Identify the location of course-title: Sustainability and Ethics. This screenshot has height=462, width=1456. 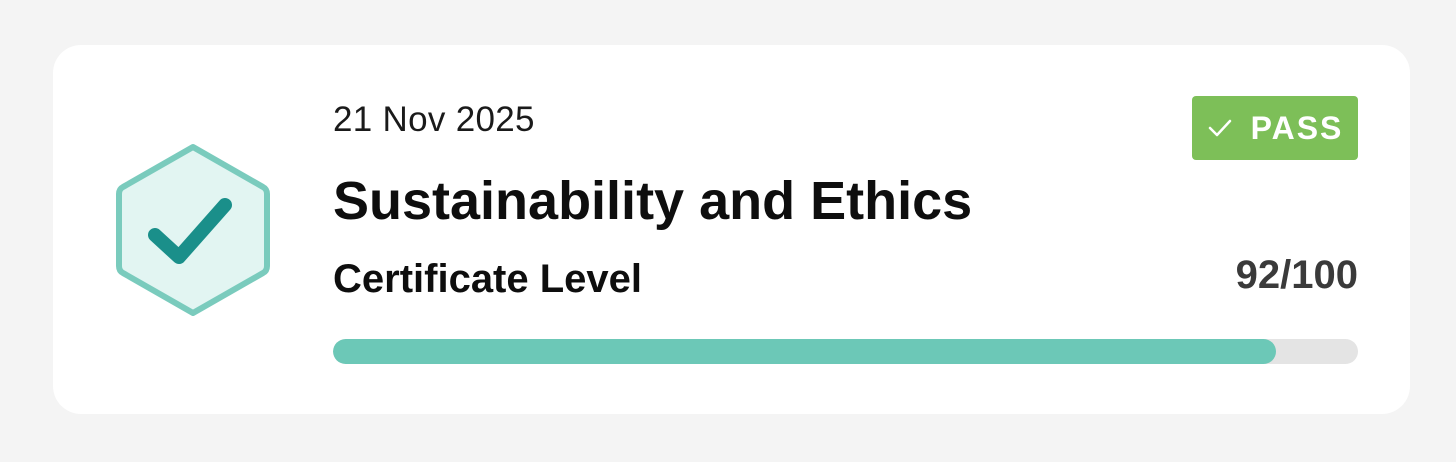
(653, 201).